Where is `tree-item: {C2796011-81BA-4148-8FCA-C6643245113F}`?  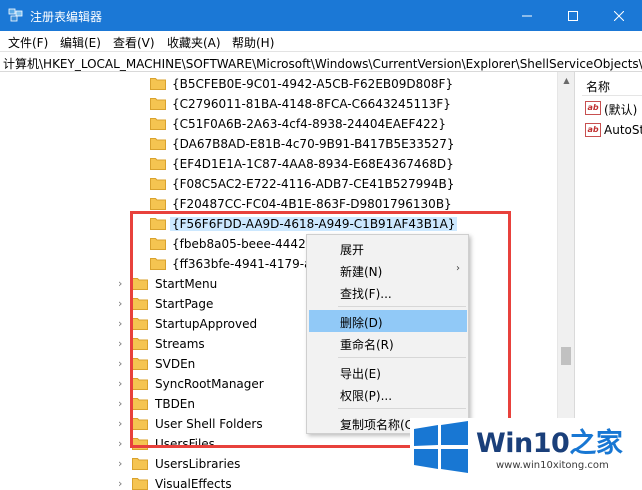
tree-item: {C2796011-81BA-4148-8FCA-C6643245113F} is located at coordinates (350, 104).